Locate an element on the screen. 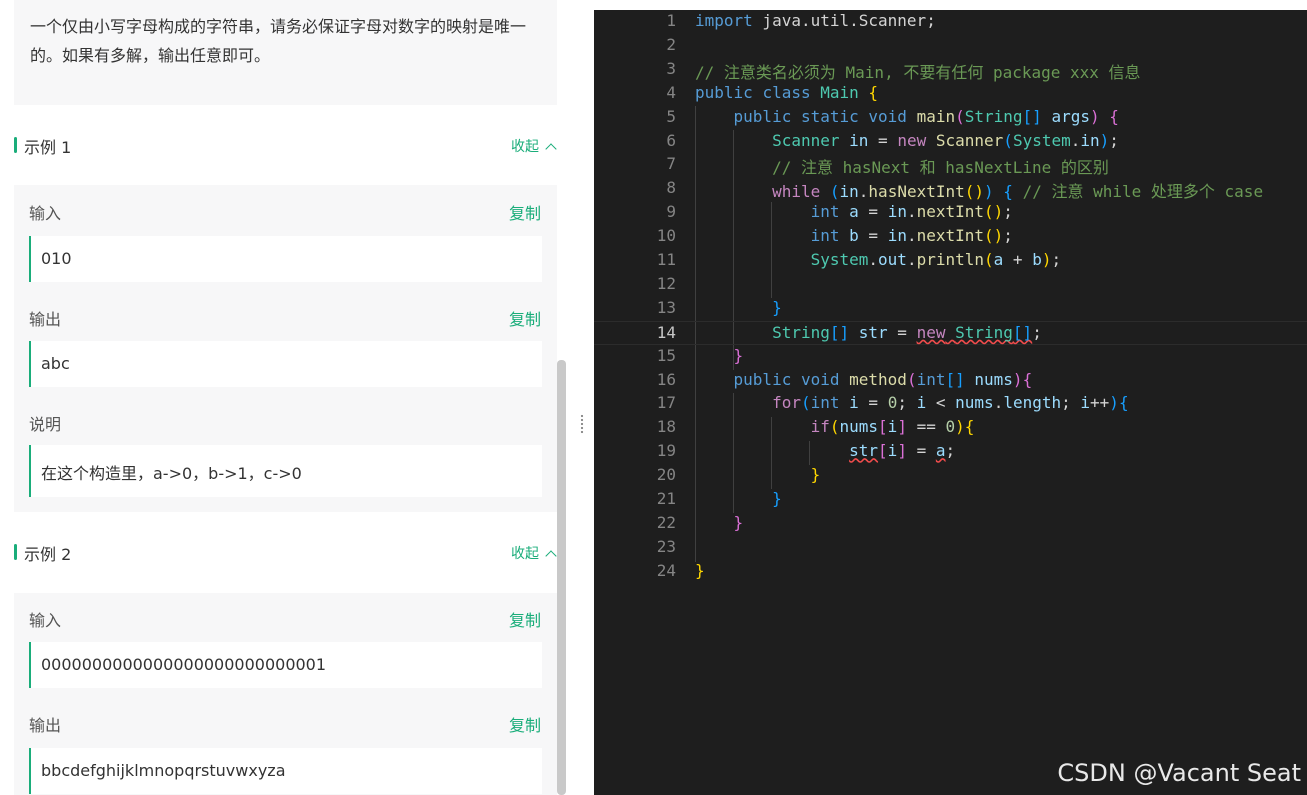 This screenshot has width=1307, height=795. example-2-input-value: 0000000000000000000000000001 is located at coordinates (285, 665).